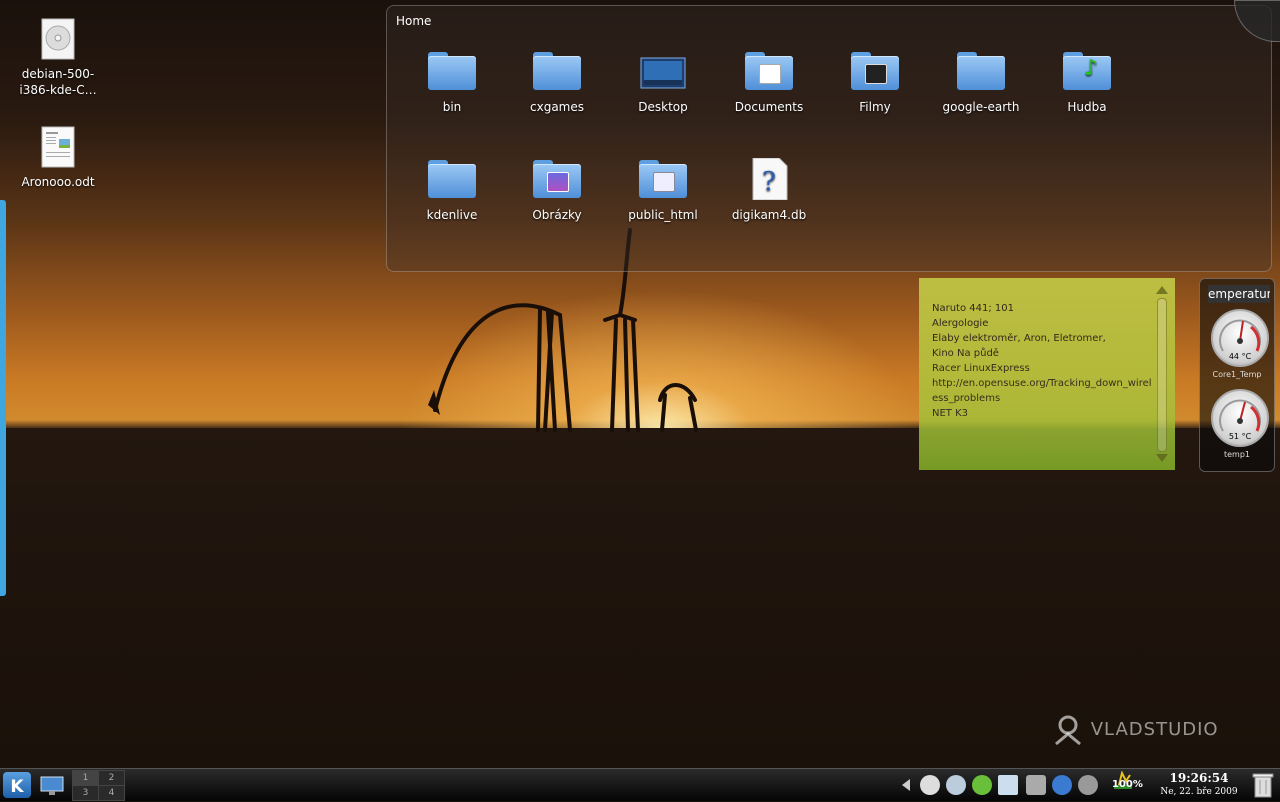  What do you see at coordinates (906, 785) in the screenshot?
I see `tray-expand-icon` at bounding box center [906, 785].